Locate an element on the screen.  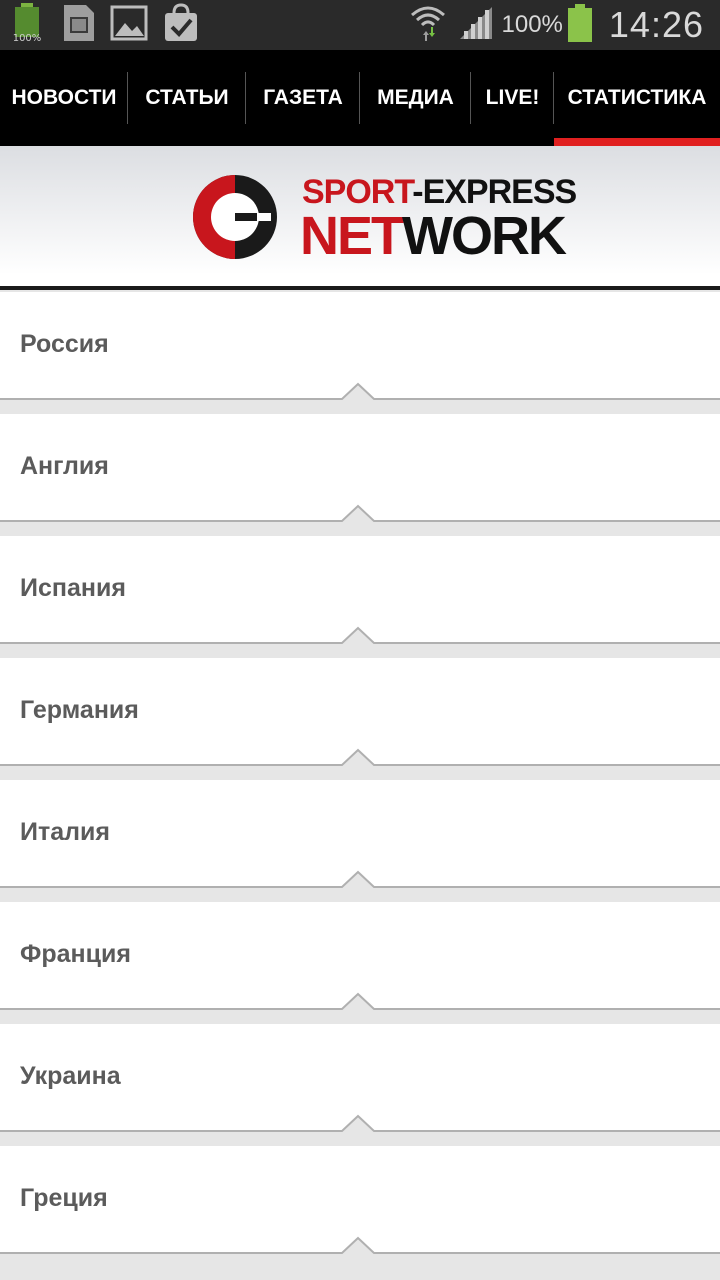
country-label: Англия is located at coordinates (64, 466).